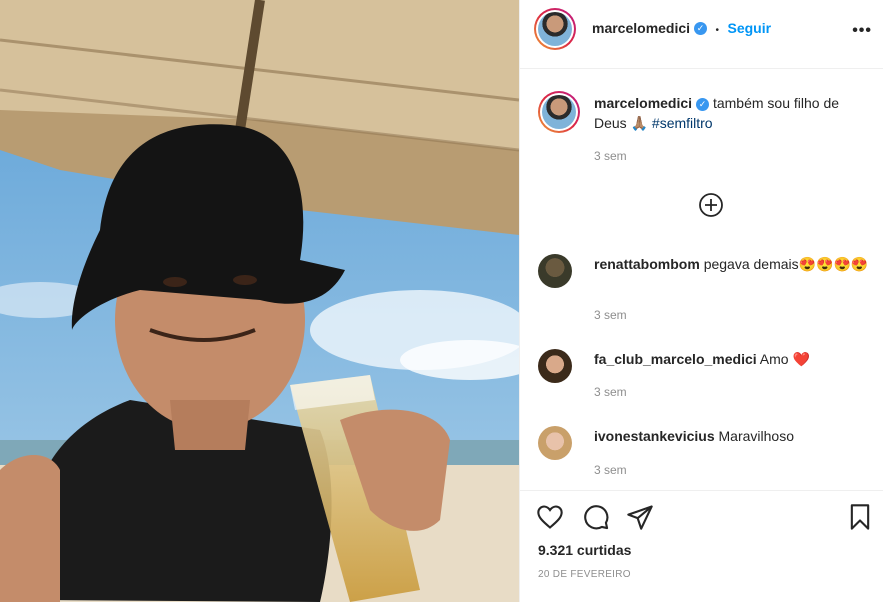  What do you see at coordinates (860, 517) in the screenshot?
I see `bookmark-icon` at bounding box center [860, 517].